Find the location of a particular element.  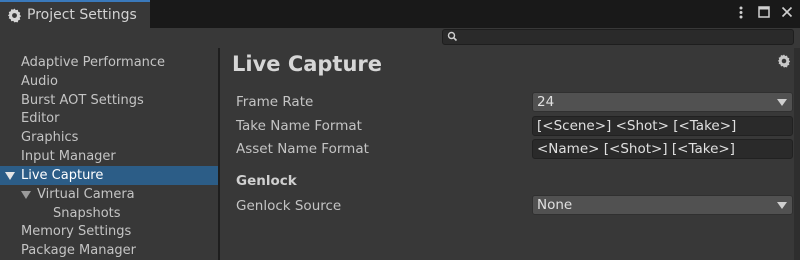

sidebar-item-burst-aot-settings: Burst AOT Settings is located at coordinates (109, 100).